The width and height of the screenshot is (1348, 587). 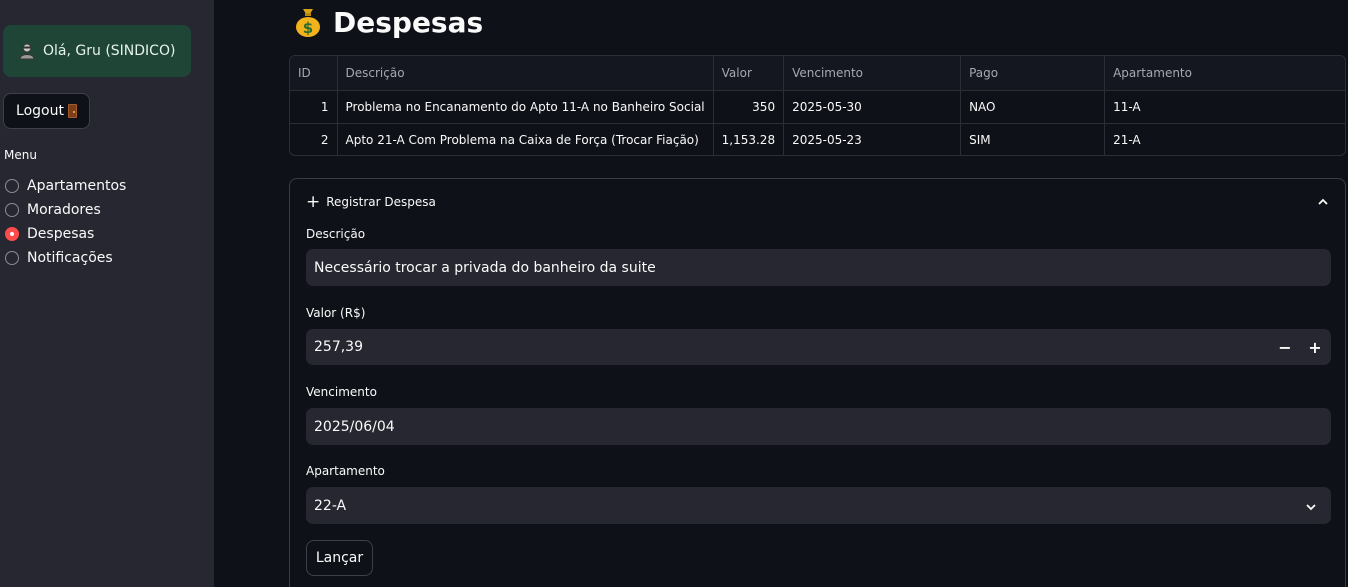 I want to click on column-header-id: ID, so click(x=314, y=73).